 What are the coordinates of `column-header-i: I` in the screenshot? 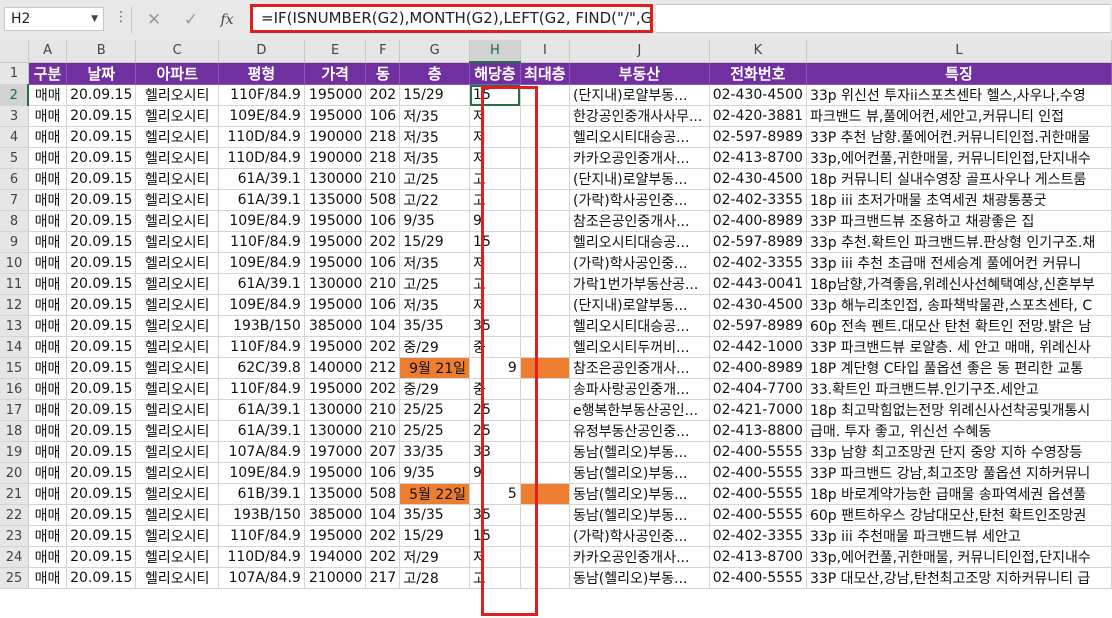 It's located at (545, 51).